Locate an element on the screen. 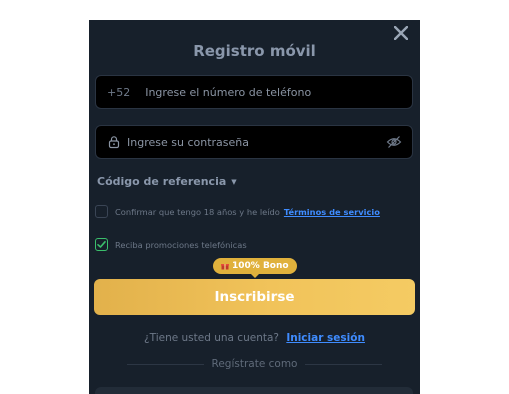  referral-label: Código de referencia is located at coordinates (162, 181).